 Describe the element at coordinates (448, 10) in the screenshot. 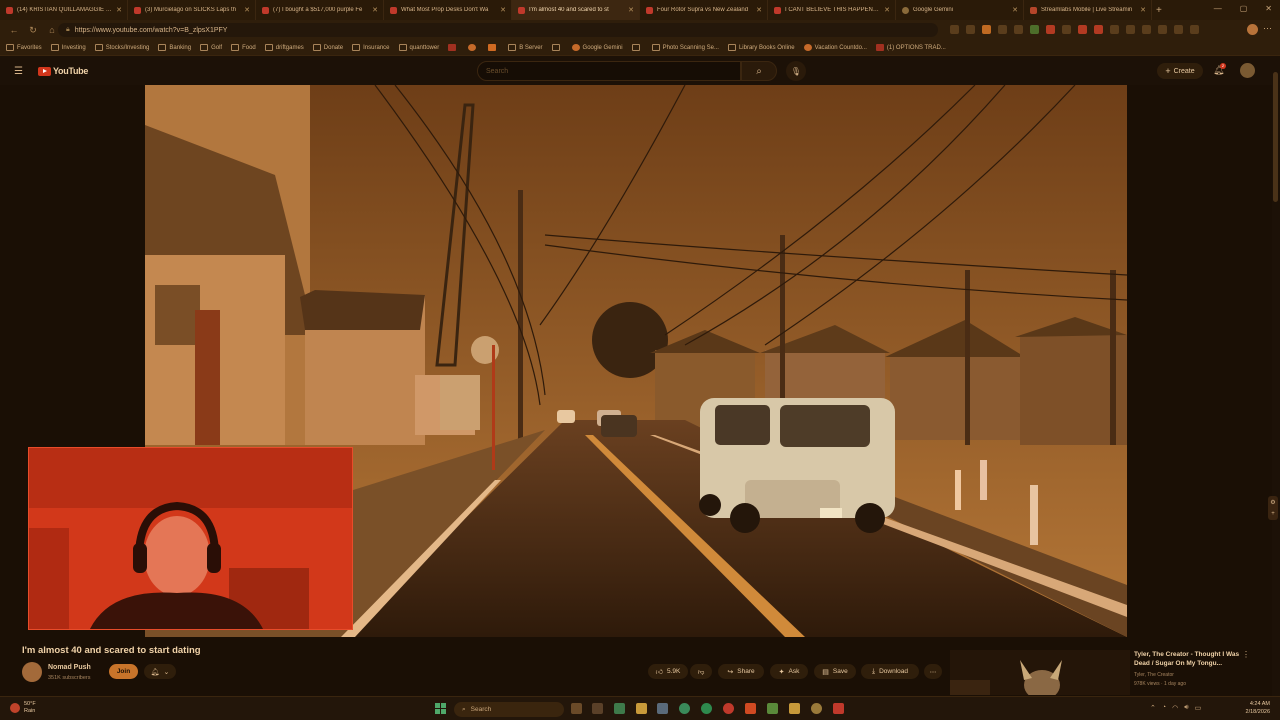

I see `tab: What Most Prop Desks Don't Wa ✕` at that location.